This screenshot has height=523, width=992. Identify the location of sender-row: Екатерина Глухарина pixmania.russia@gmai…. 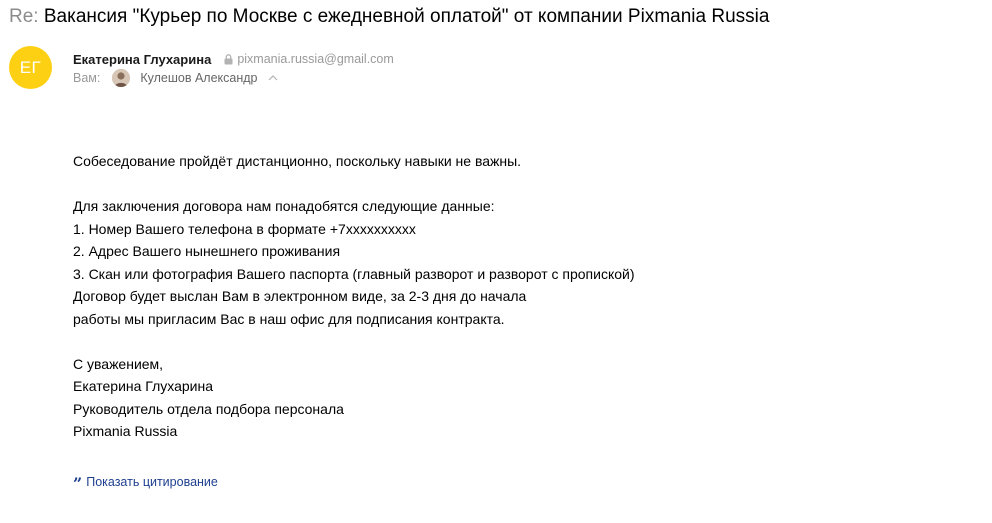
(233, 59).